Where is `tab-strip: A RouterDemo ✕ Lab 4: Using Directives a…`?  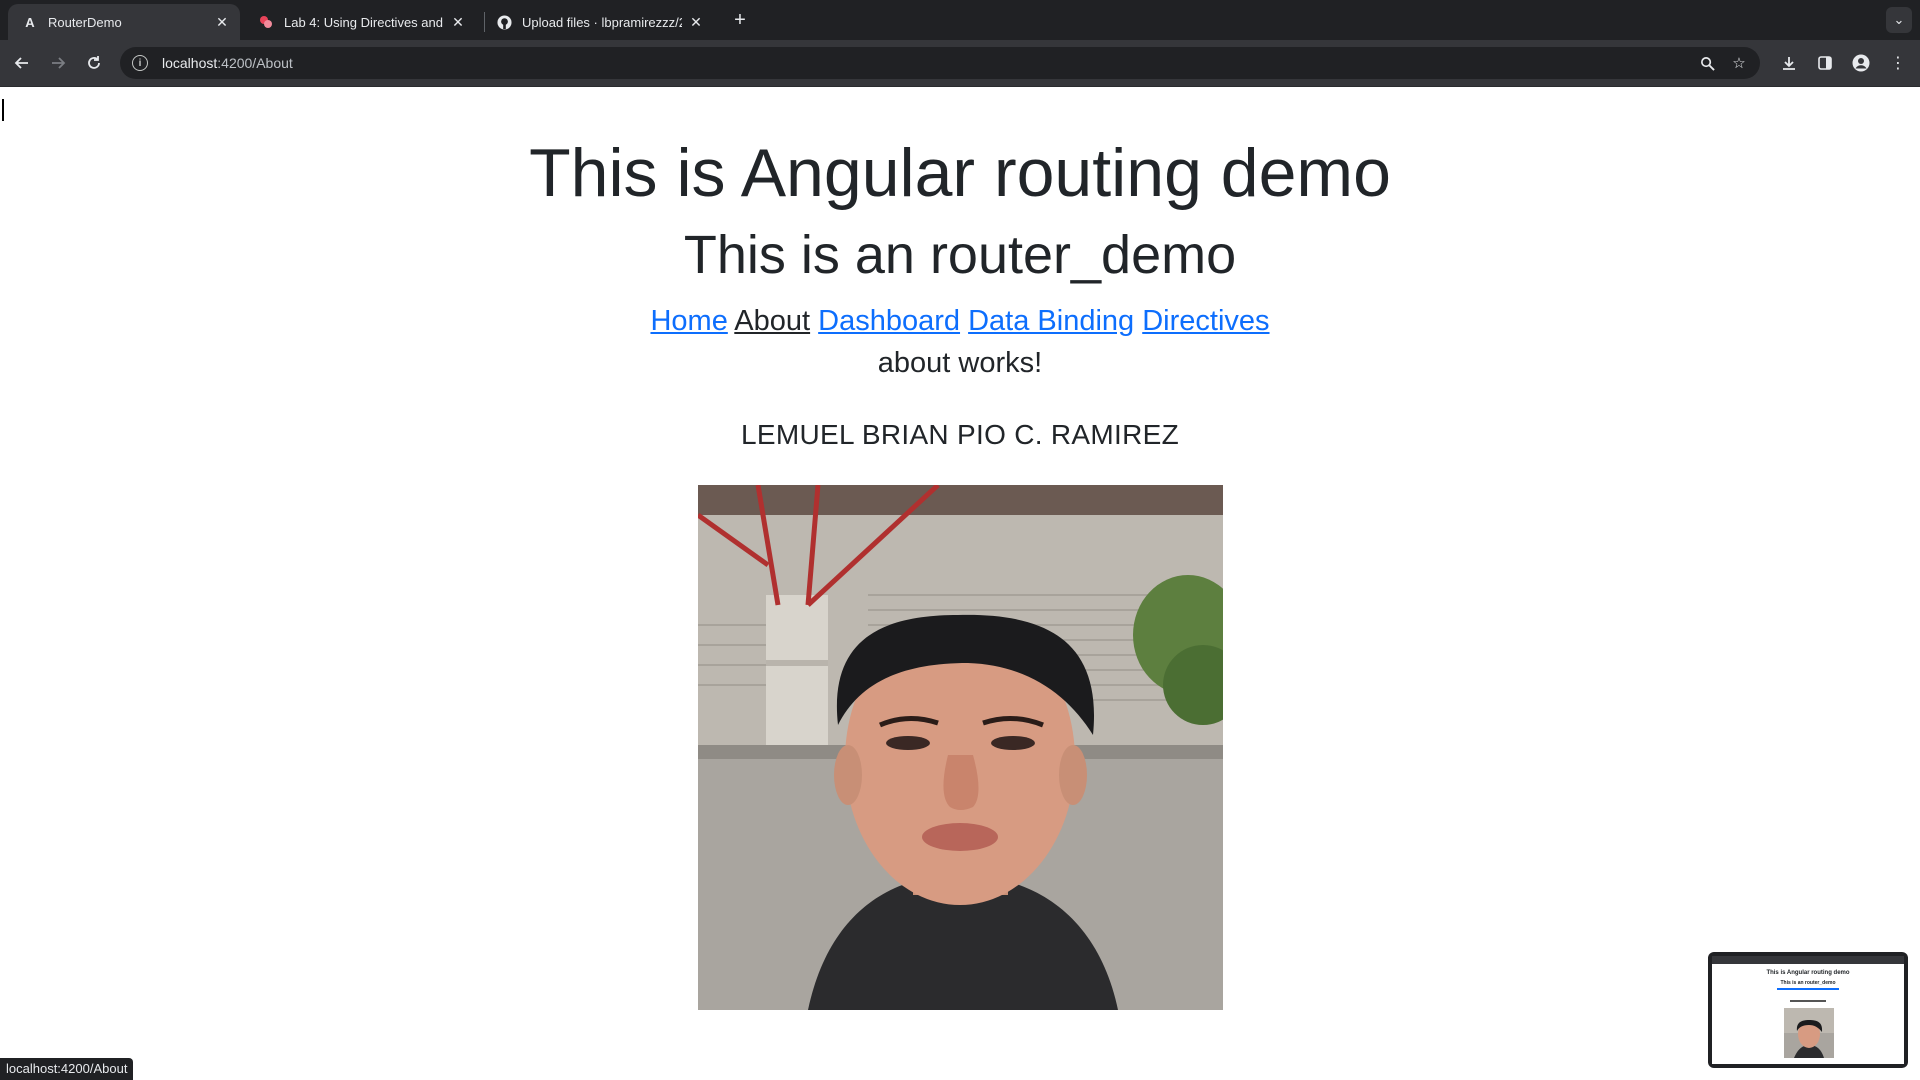 tab-strip: A RouterDemo ✕ Lab 4: Using Directives a… is located at coordinates (960, 20).